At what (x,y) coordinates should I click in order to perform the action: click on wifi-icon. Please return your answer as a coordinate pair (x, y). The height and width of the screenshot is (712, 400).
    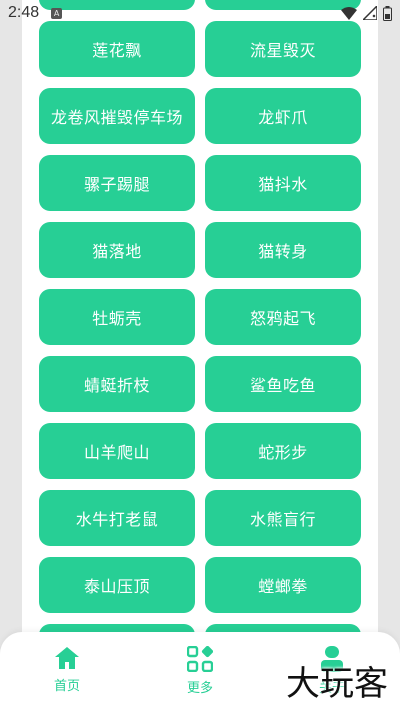
    Looking at the image, I should click on (349, 13).